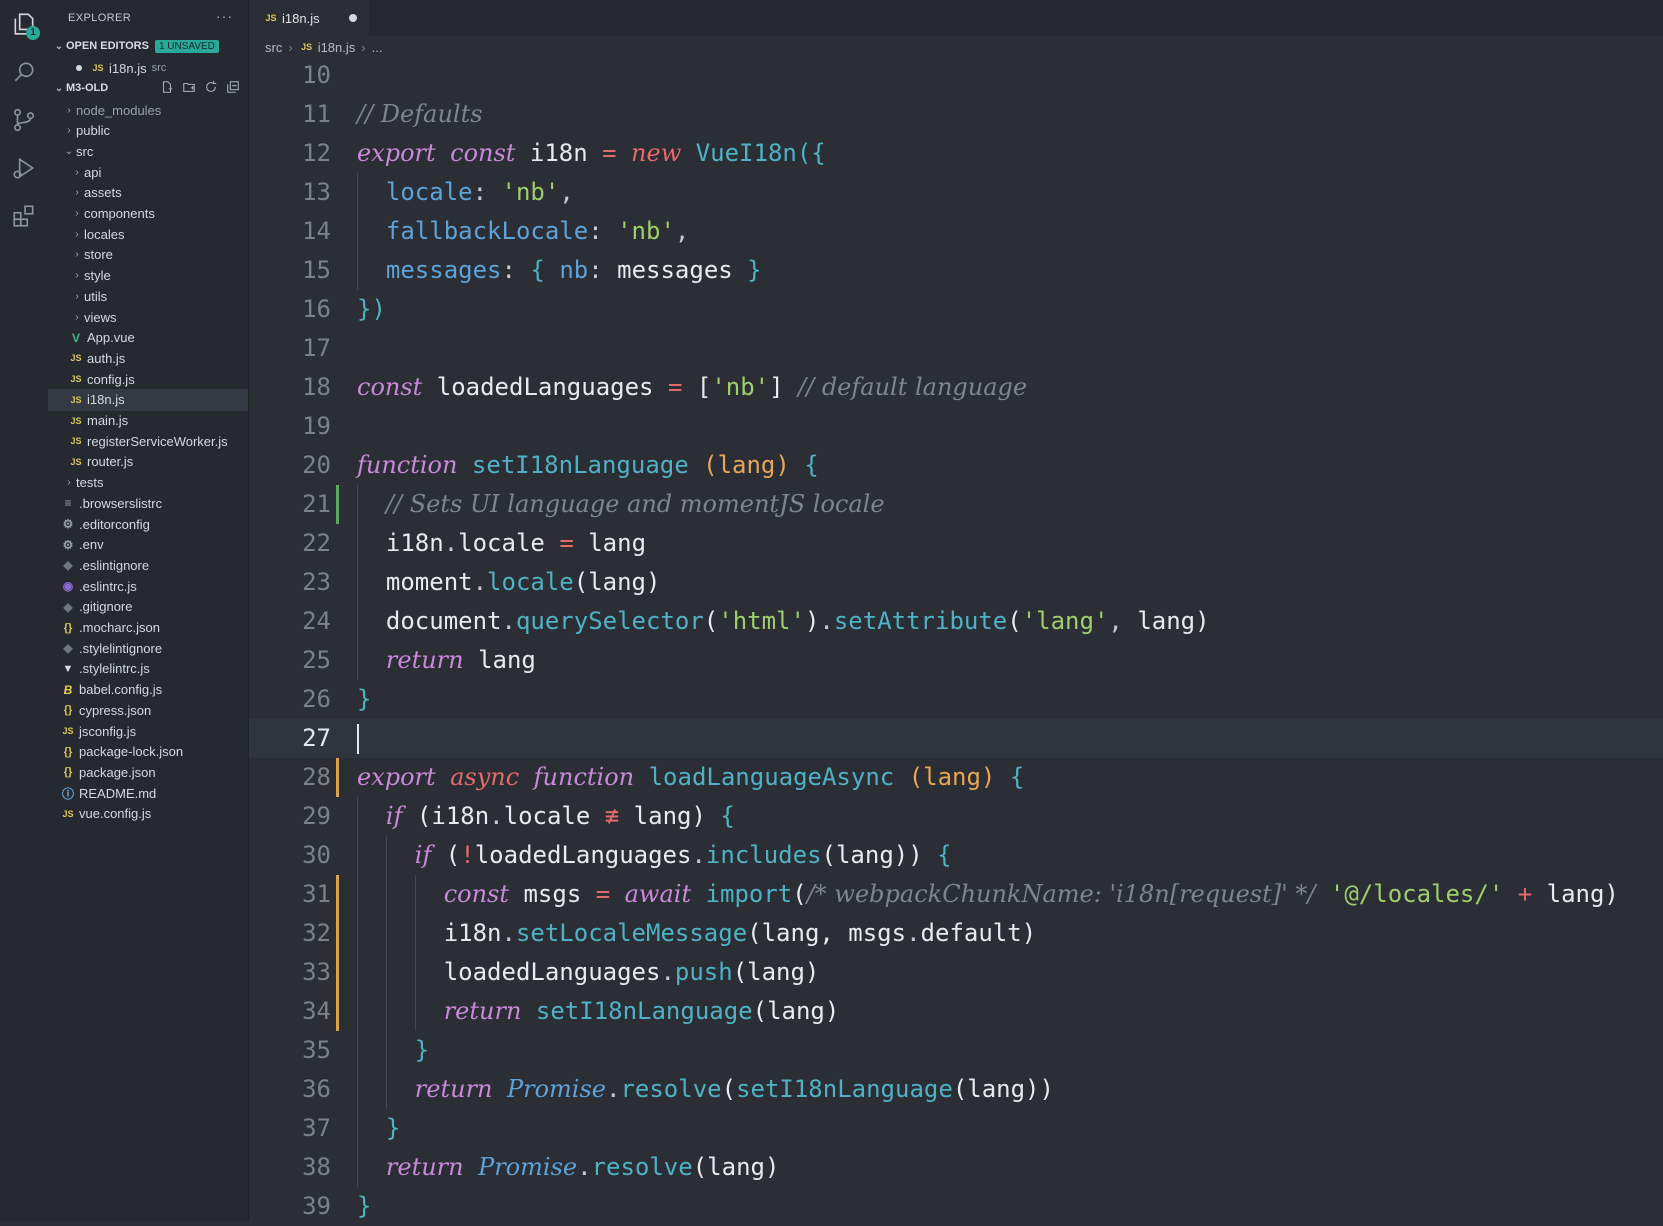 The image size is (1663, 1226). Describe the element at coordinates (148, 503) in the screenshot. I see `tree-file: ≡ .browserslistrc` at that location.